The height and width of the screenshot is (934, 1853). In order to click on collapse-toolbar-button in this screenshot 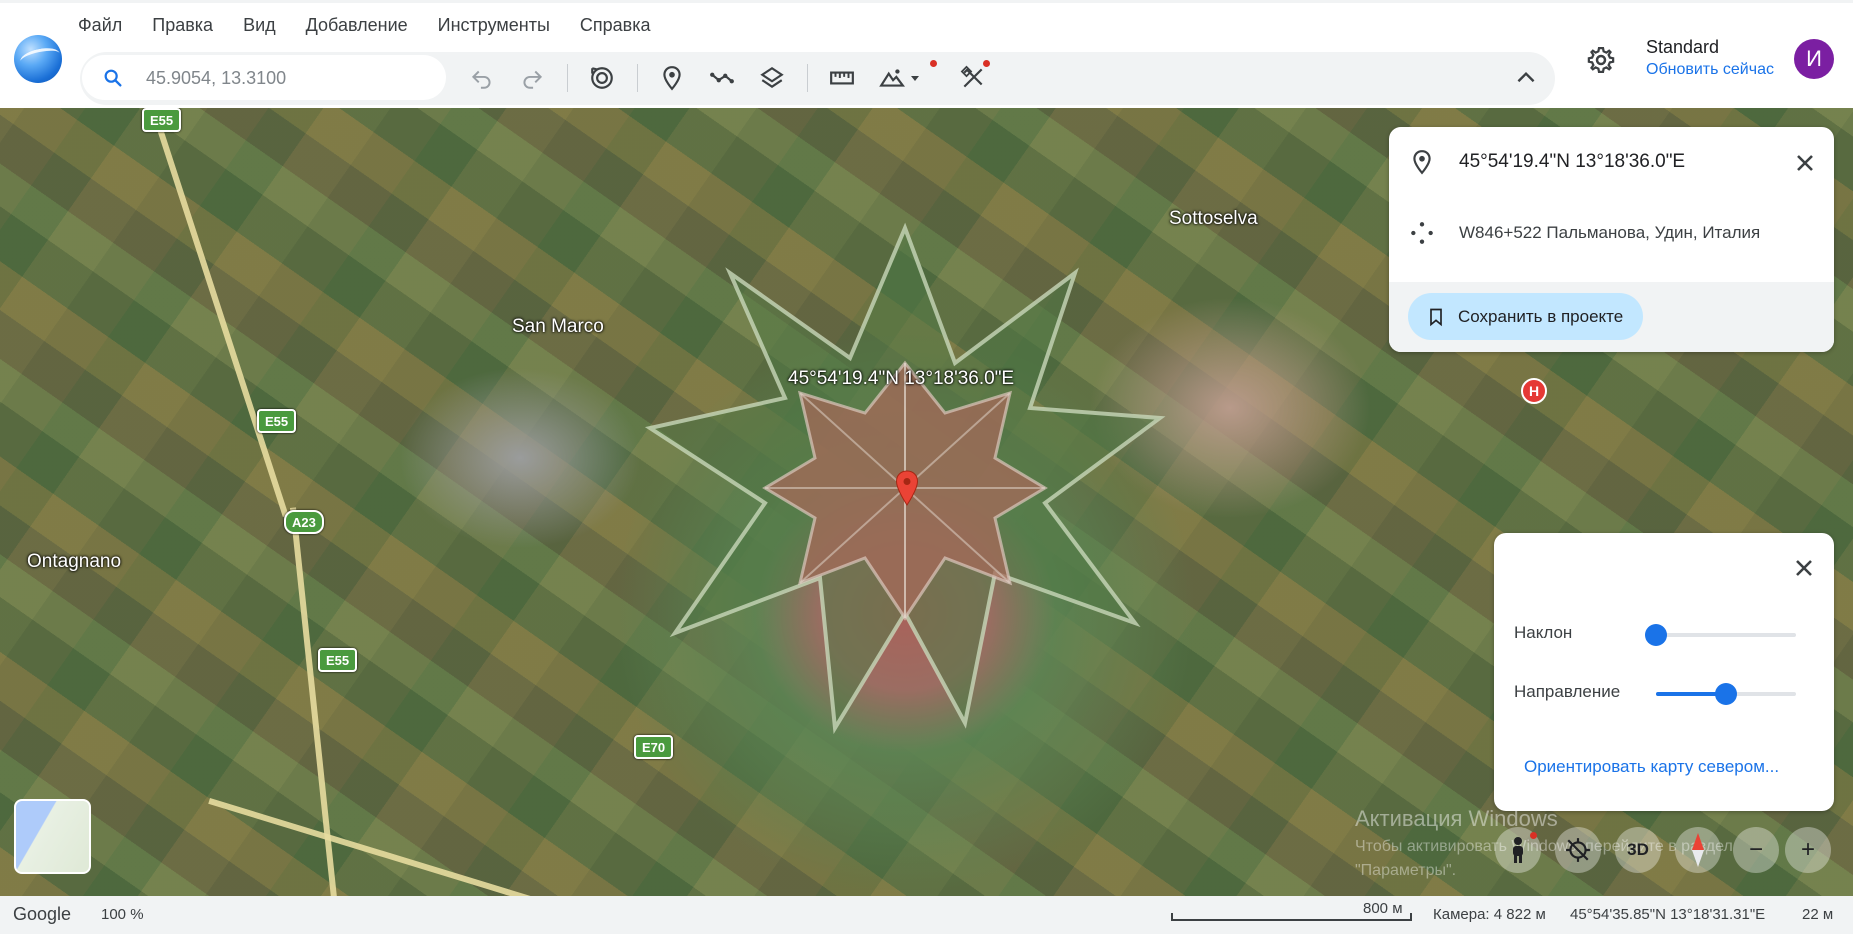, I will do `click(1526, 78)`.